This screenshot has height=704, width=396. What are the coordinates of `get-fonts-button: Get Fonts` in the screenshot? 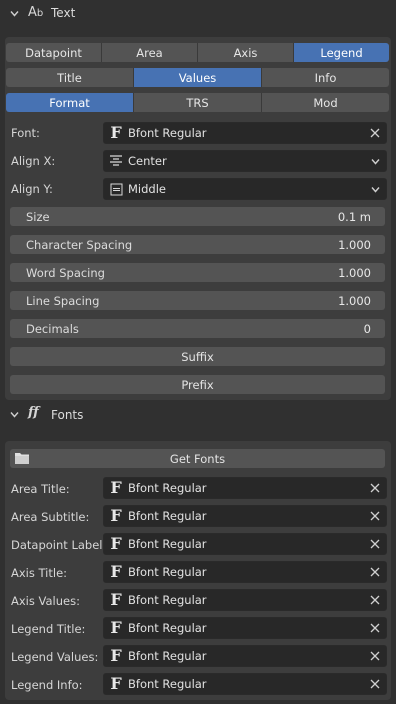 It's located at (197, 458).